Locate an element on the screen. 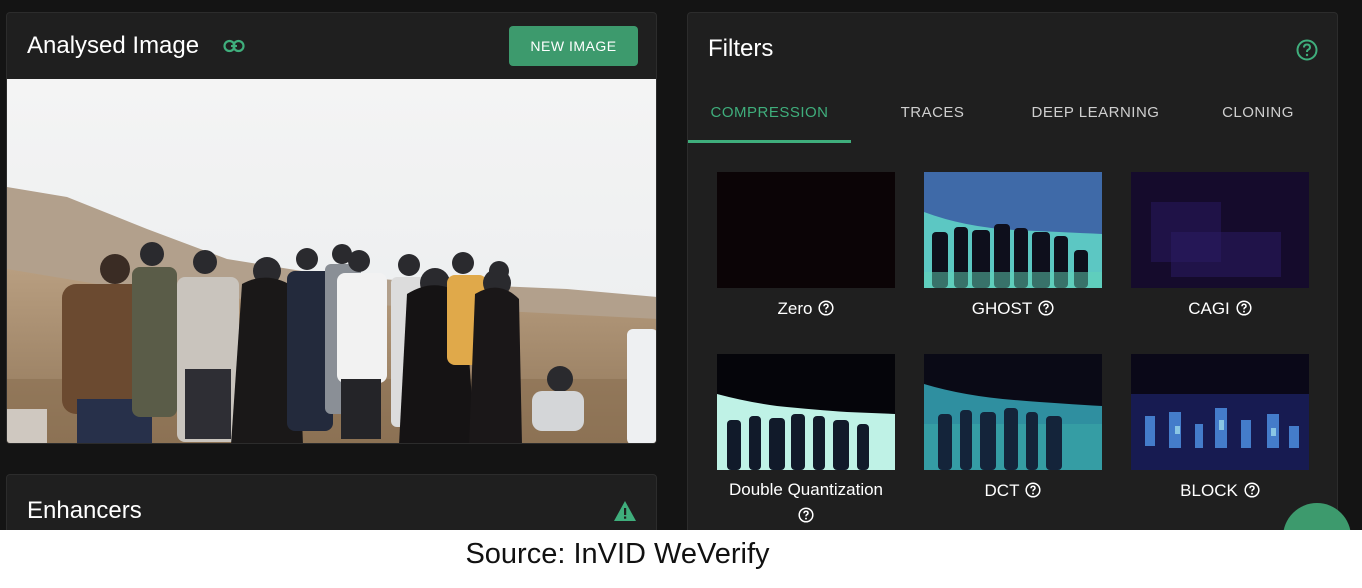  filter-name-cagi: CAGI is located at coordinates (1209, 308).